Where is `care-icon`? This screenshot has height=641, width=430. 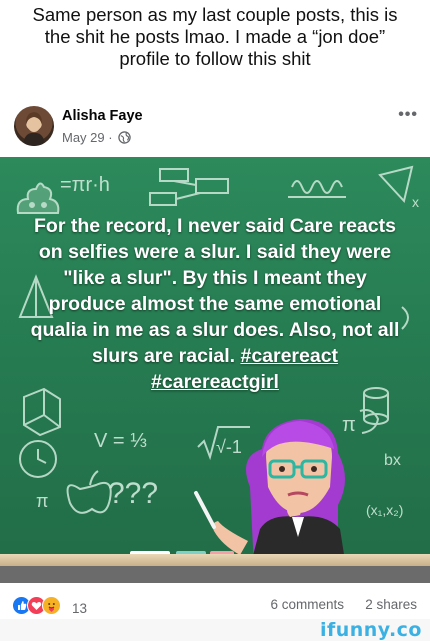 care-icon is located at coordinates (51, 605).